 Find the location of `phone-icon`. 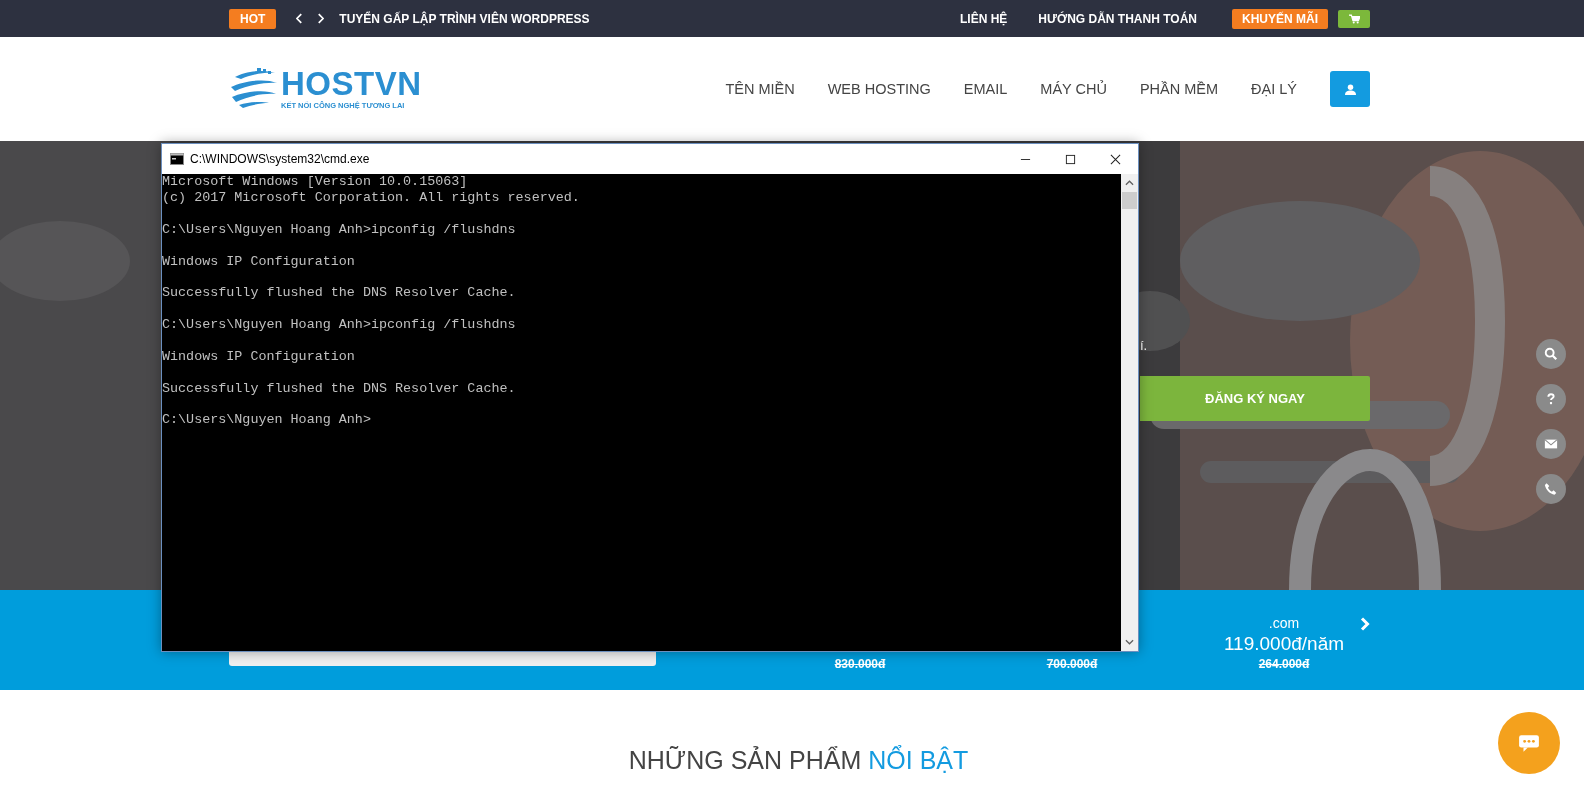

phone-icon is located at coordinates (1551, 489).